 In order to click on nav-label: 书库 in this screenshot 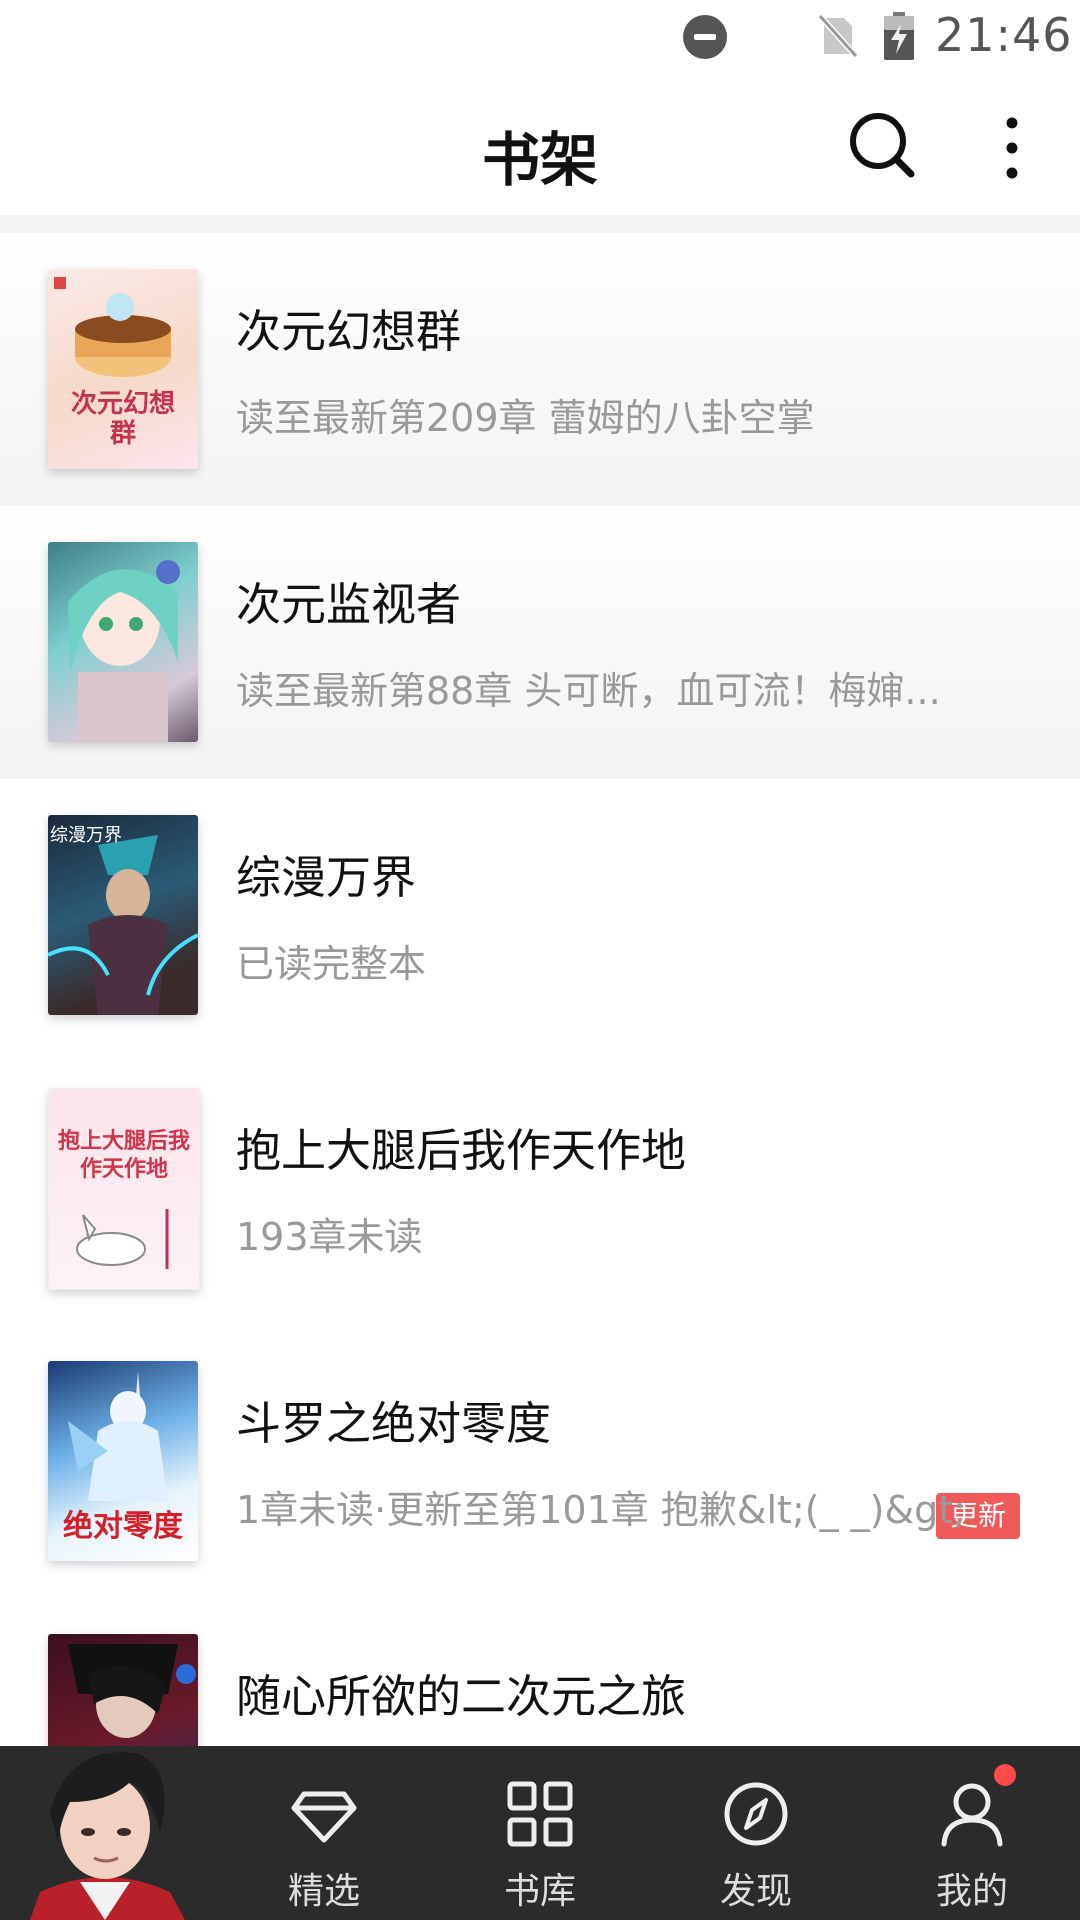, I will do `click(539, 1891)`.